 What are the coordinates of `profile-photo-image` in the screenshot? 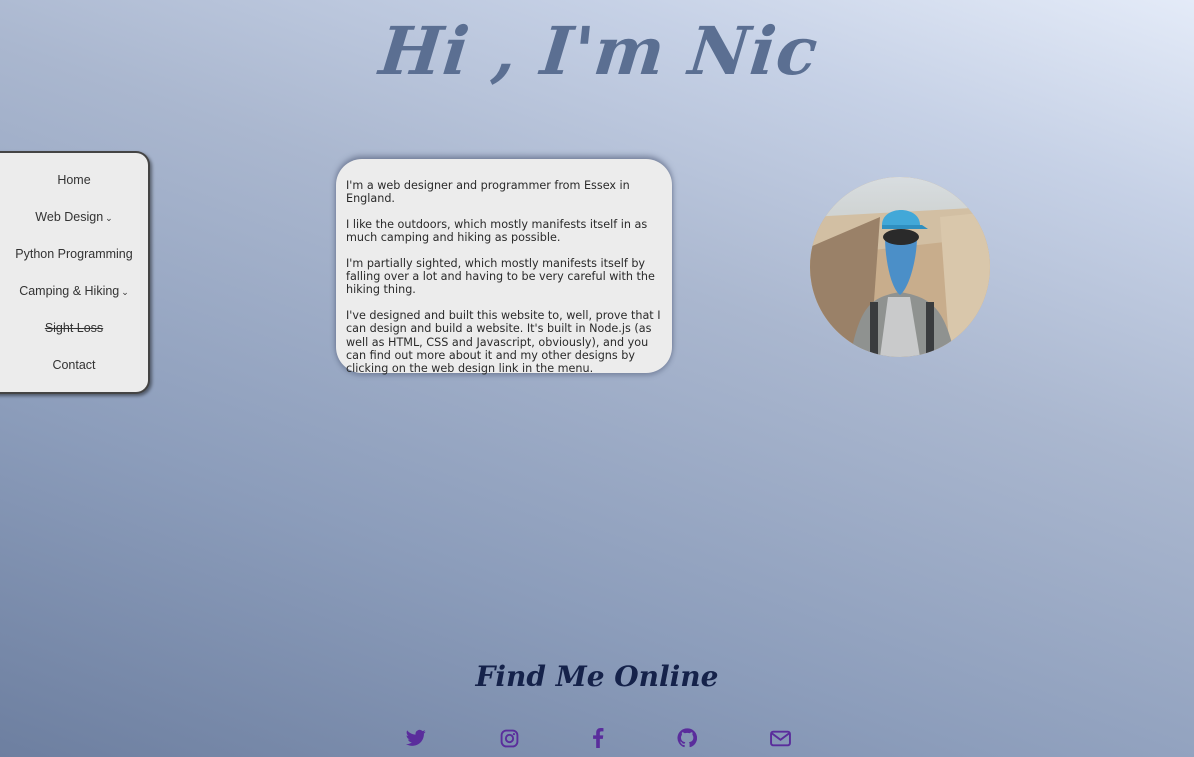 It's located at (900, 267).